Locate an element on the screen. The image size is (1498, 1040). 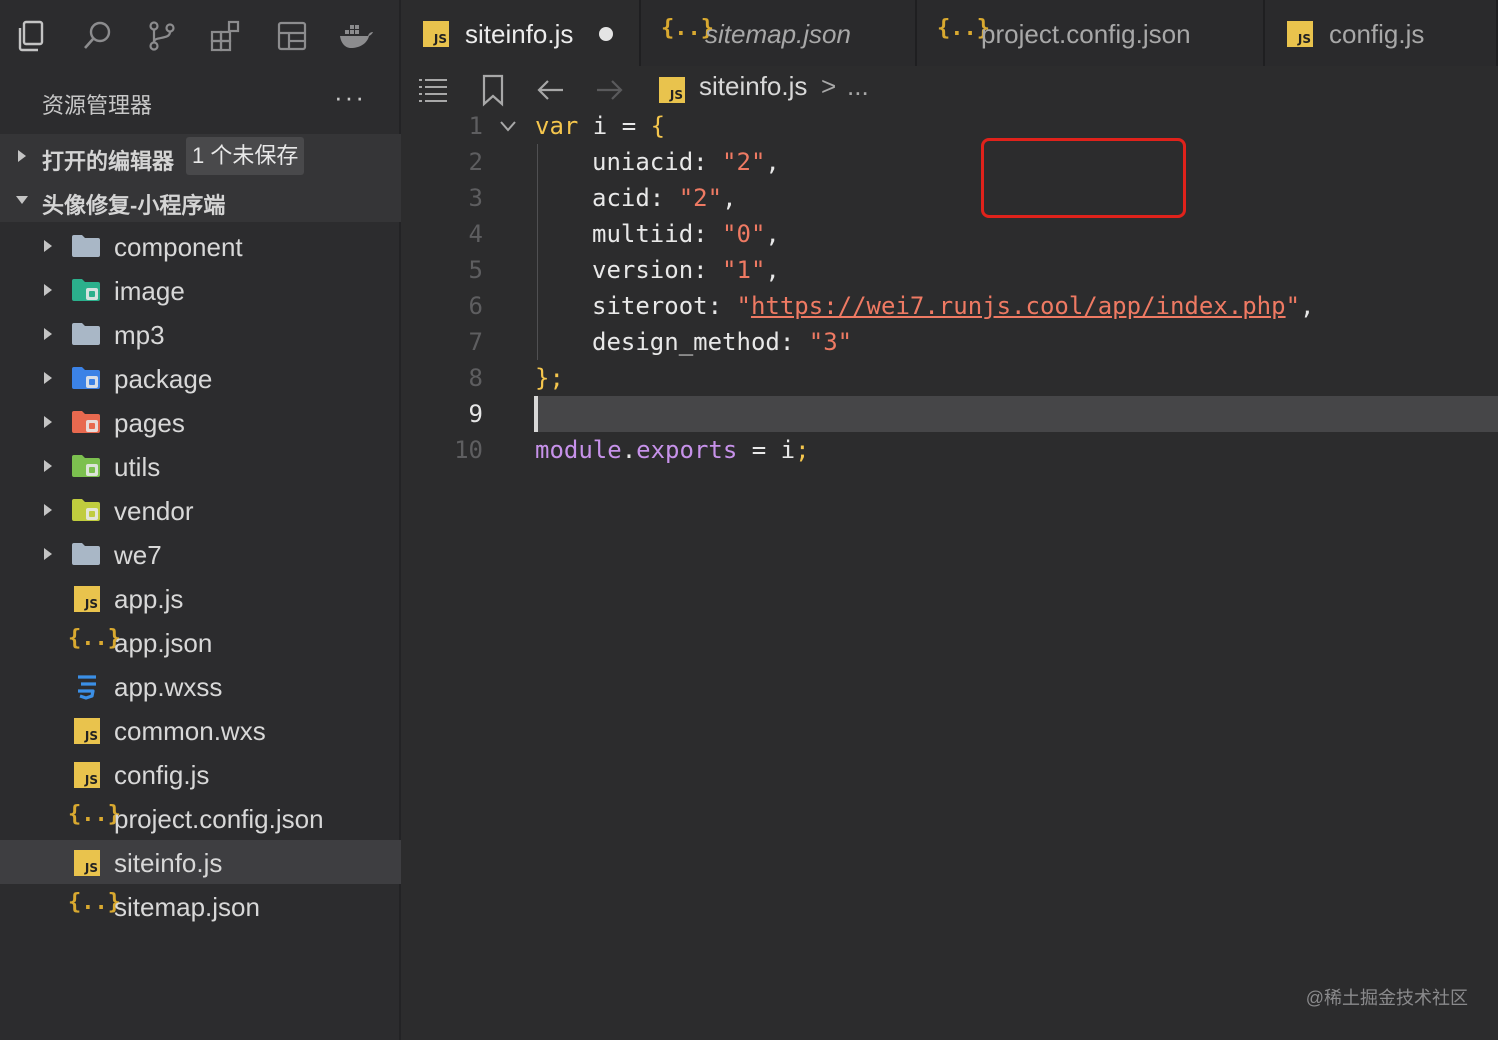
outline-icon is located at coordinates (433, 90).